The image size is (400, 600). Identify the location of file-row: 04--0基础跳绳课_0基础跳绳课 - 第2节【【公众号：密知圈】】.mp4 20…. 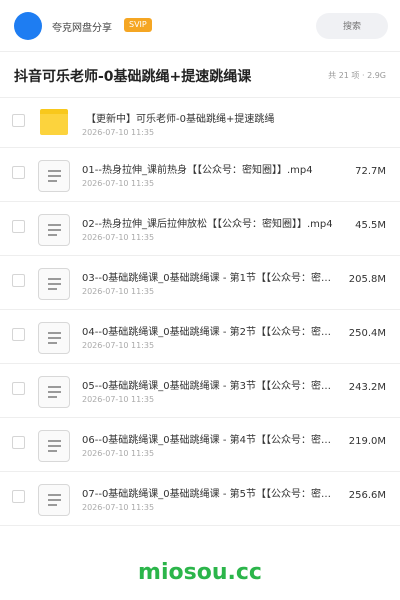
(200, 337).